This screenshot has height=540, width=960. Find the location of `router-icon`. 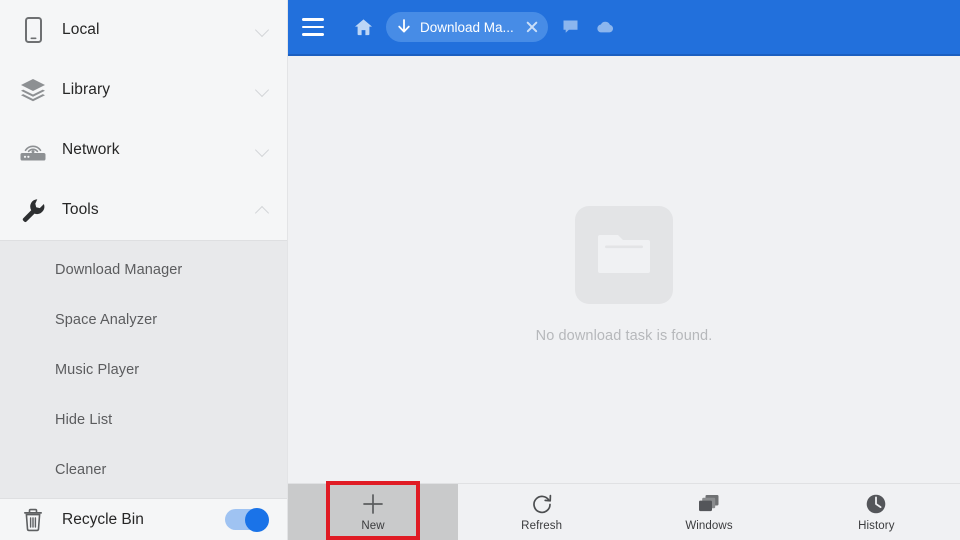

router-icon is located at coordinates (33, 150).